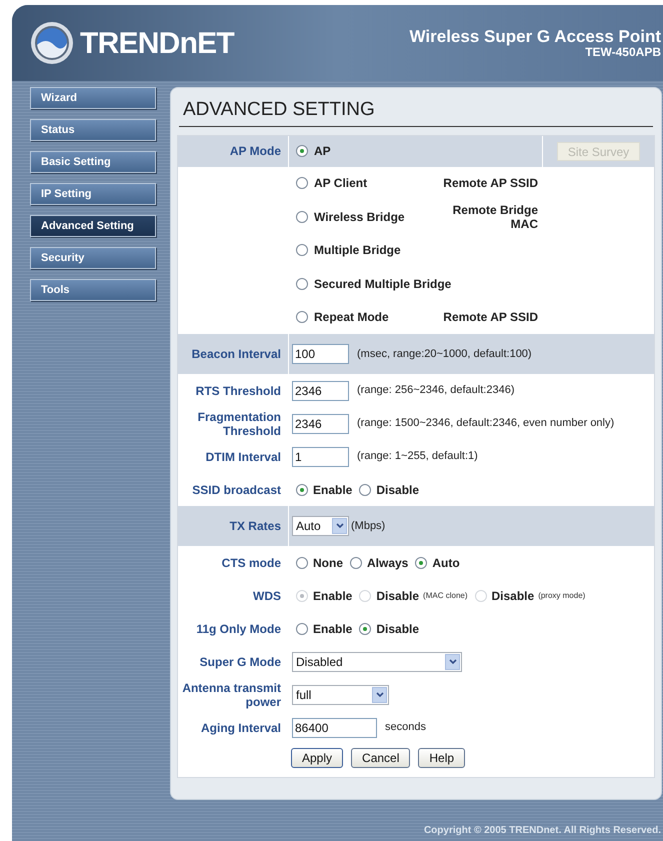 The height and width of the screenshot is (841, 663). What do you see at coordinates (320, 526) in the screenshot?
I see `dropdown: Auto` at bounding box center [320, 526].